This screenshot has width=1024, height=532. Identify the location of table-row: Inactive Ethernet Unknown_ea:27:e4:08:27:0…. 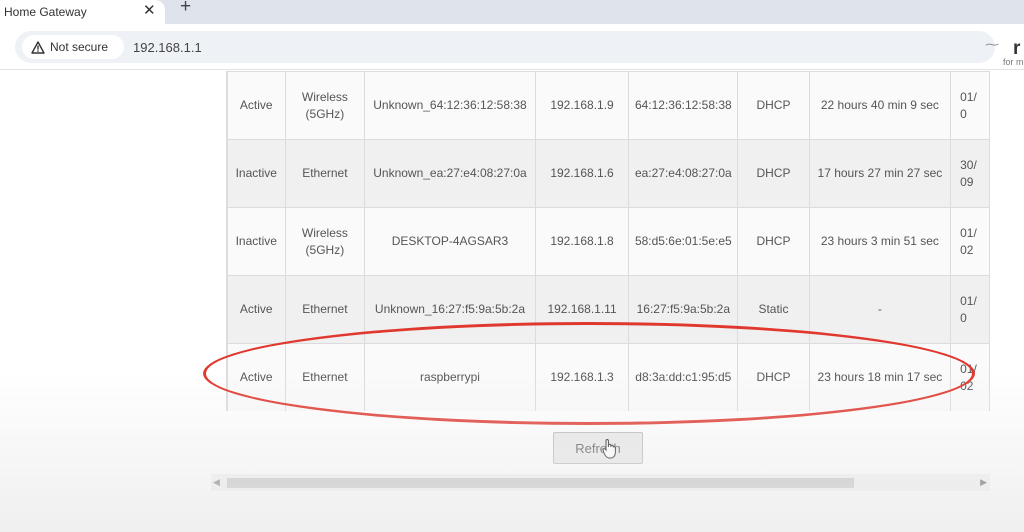
(608, 173).